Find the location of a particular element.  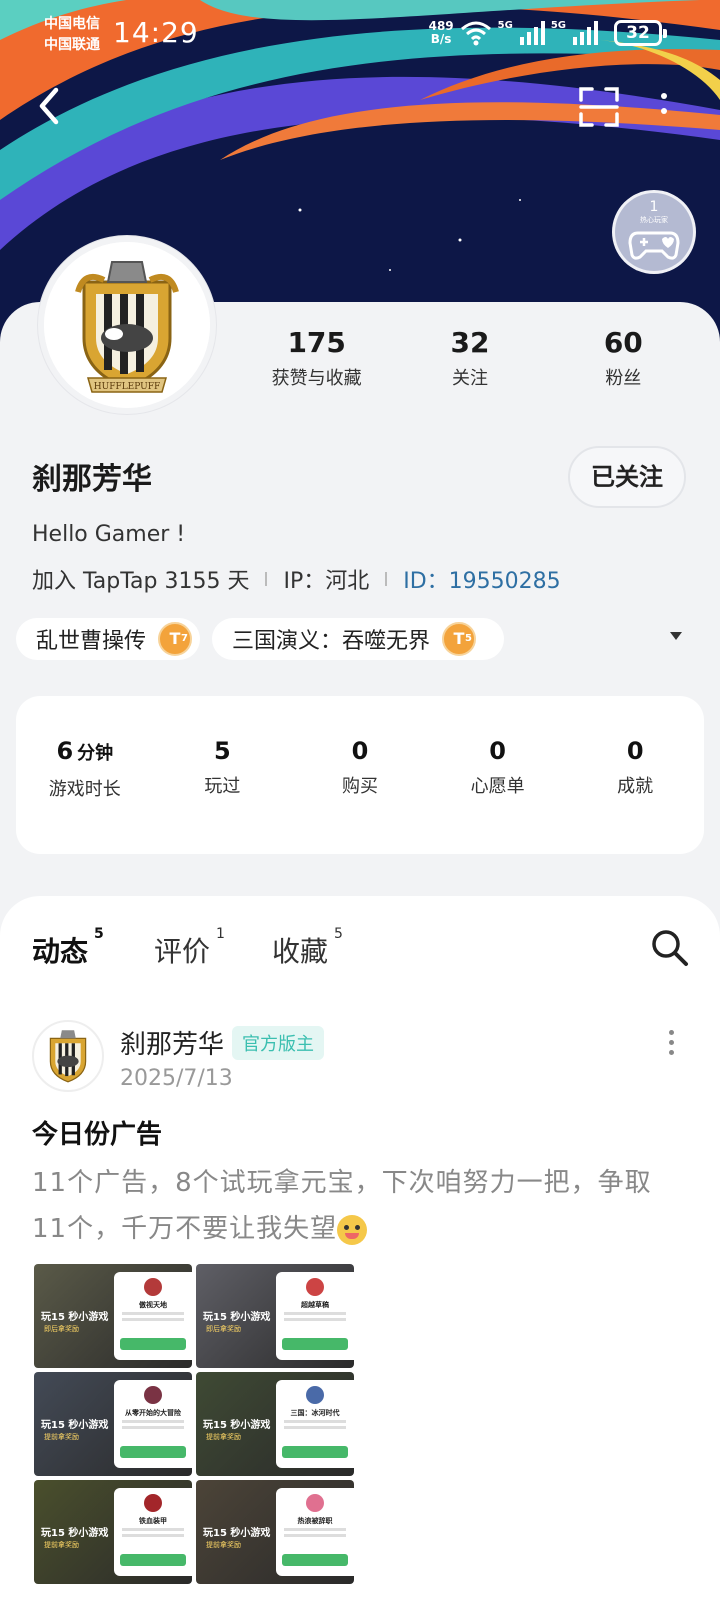

following-label: 关注 is located at coordinates (469, 378).